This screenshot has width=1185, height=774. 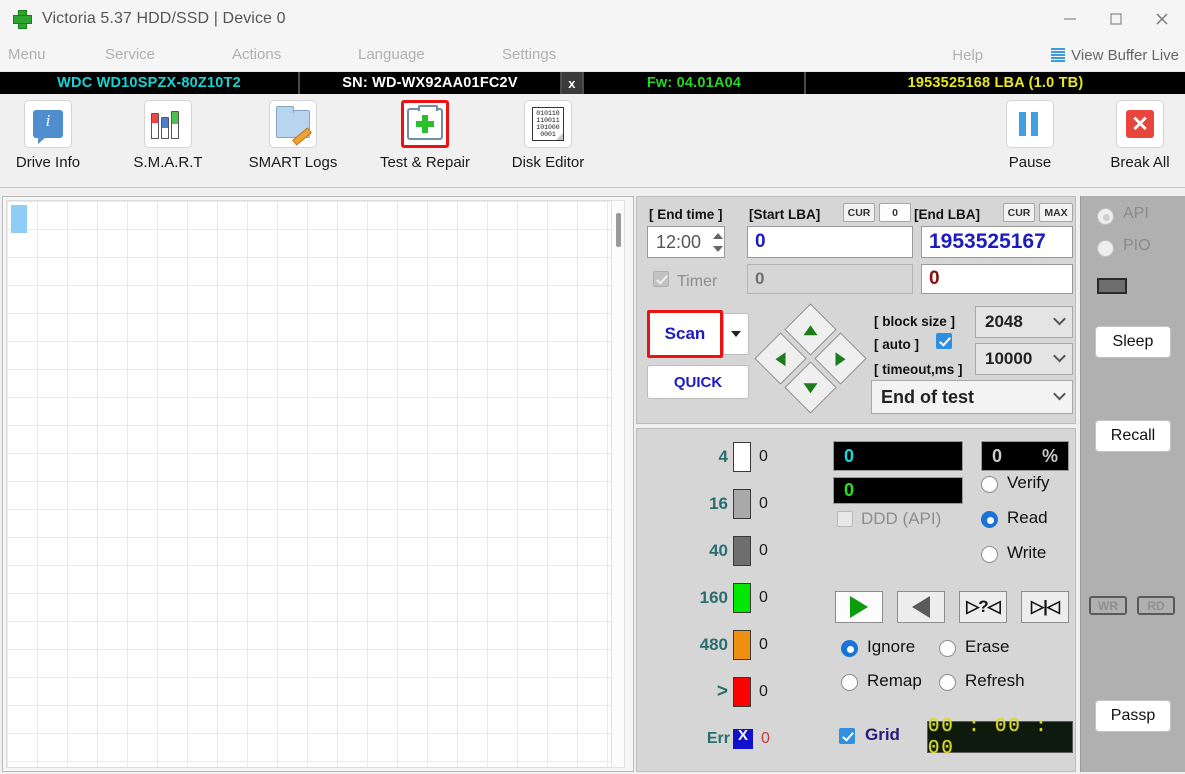 I want to click on legend-row-480: 480 0, so click(x=733, y=644).